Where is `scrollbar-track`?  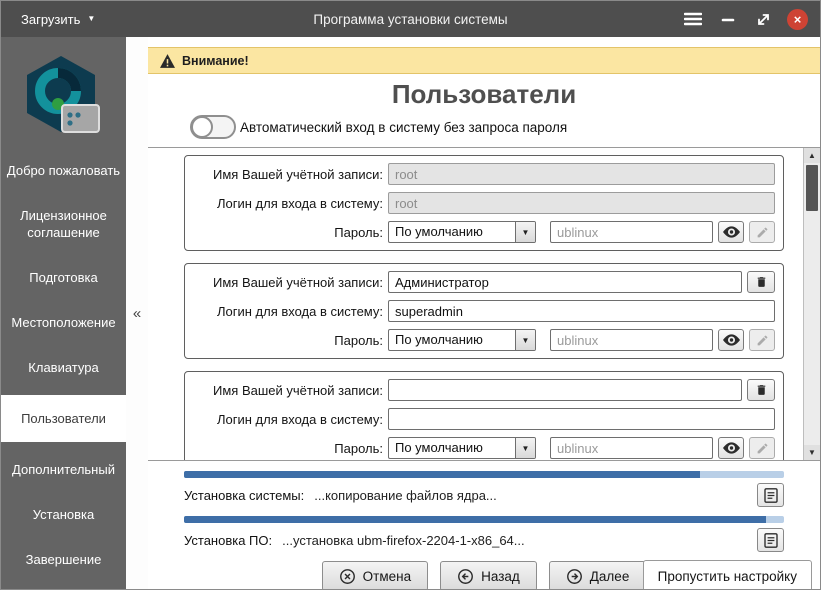 scrollbar-track is located at coordinates (812, 304).